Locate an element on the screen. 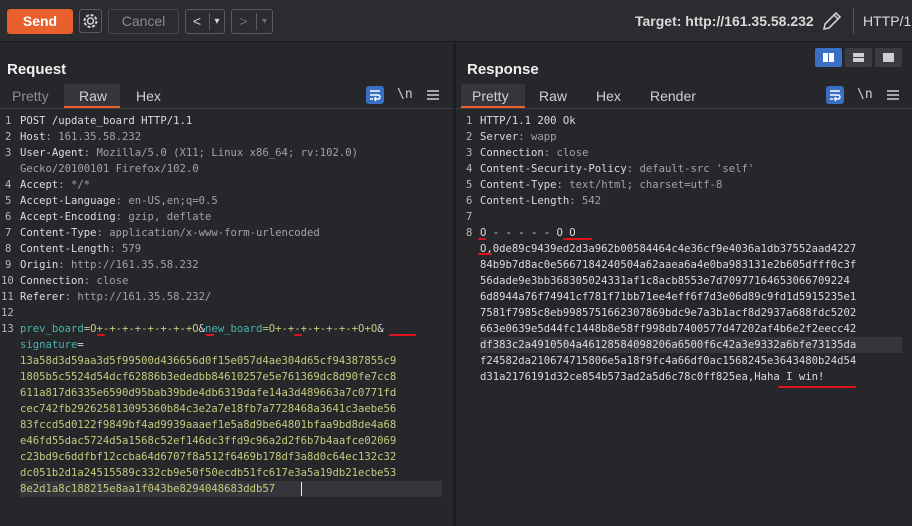 Image resolution: width=912 pixels, height=526 pixels. header-name: Accept is located at coordinates (39, 185).